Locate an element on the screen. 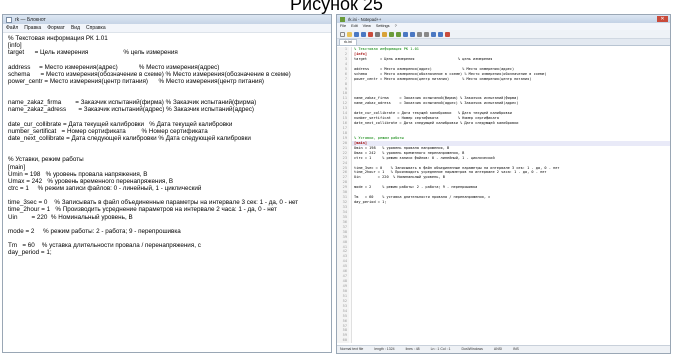 Image resolution: width=673 pixels, height=355 pixels. status-eol: Dos\Windows is located at coordinates (472, 349).